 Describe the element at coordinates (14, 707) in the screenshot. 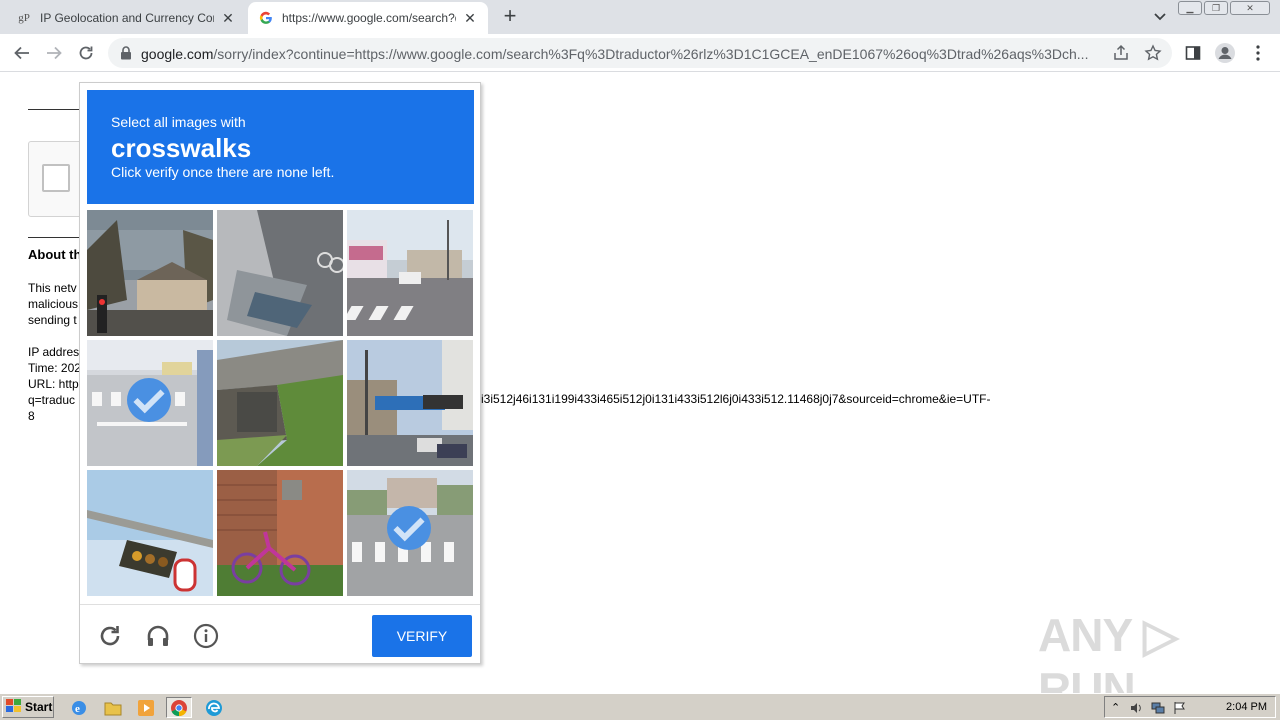

I see `windows-logo-icon` at that location.